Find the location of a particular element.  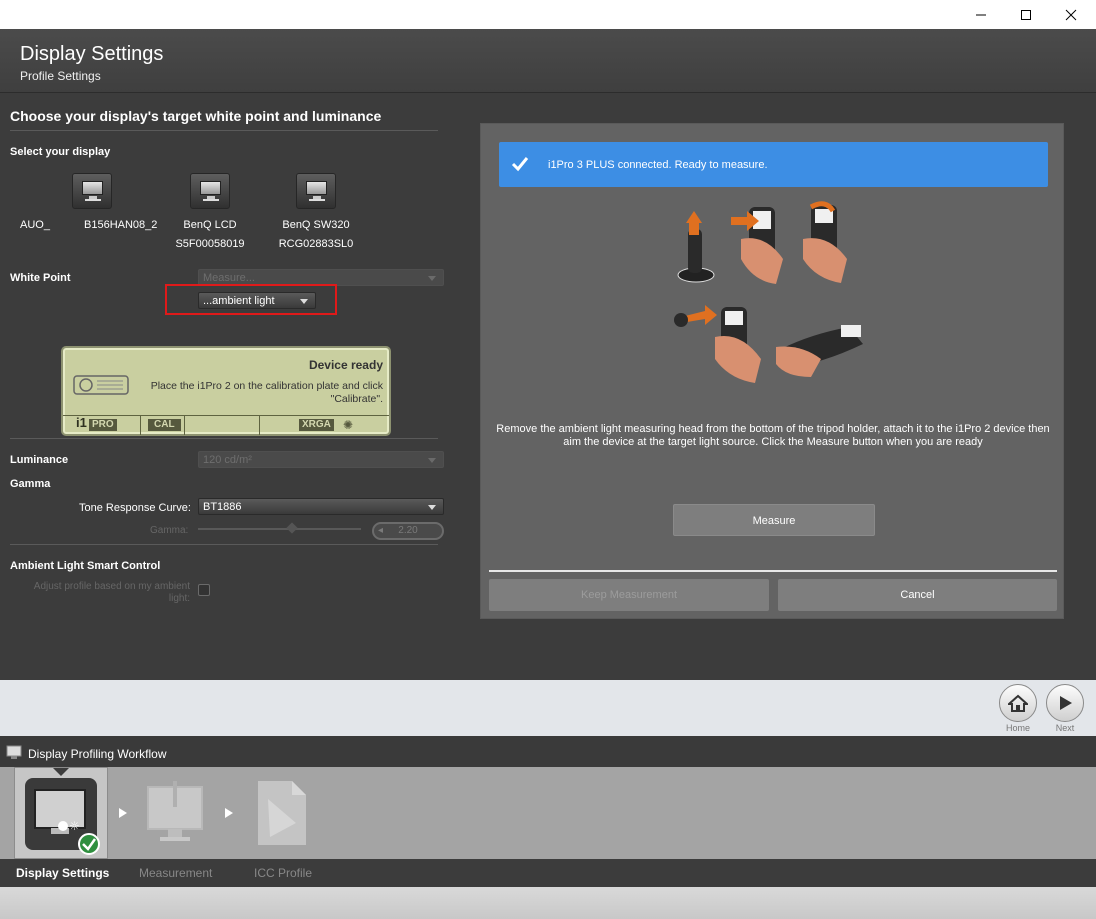

step-icc-profile is located at coordinates (282, 814).